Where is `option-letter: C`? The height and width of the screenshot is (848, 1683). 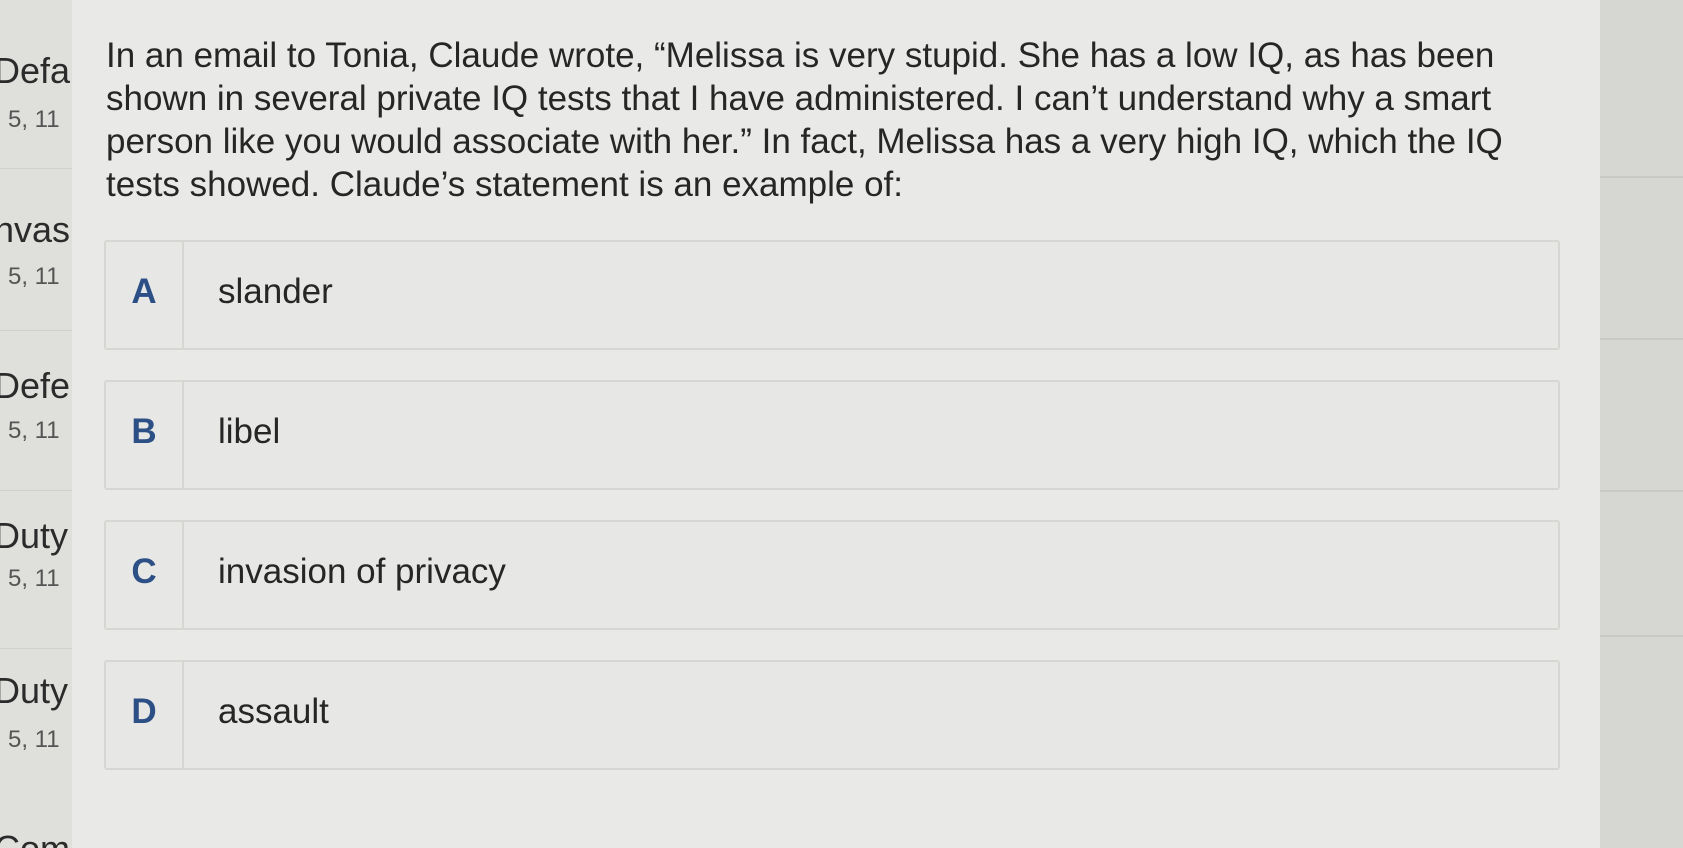 option-letter: C is located at coordinates (144, 571).